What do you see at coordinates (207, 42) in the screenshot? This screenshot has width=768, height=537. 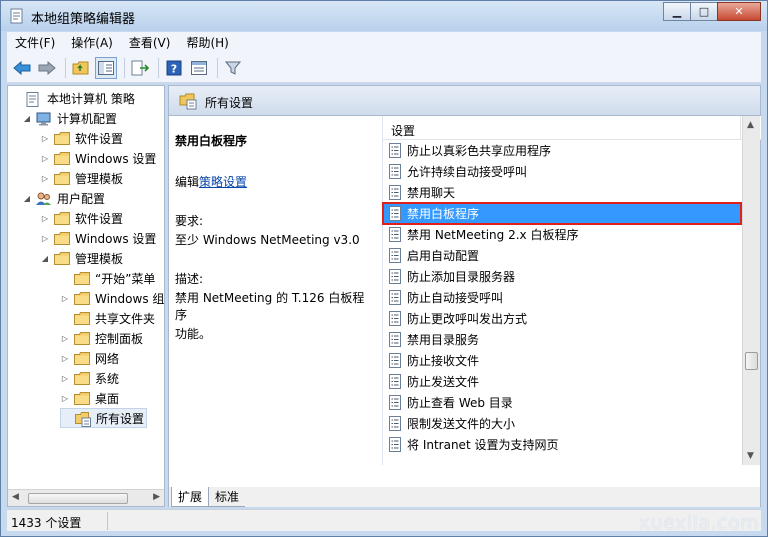 I see `menu-help: 帮助(H)` at bounding box center [207, 42].